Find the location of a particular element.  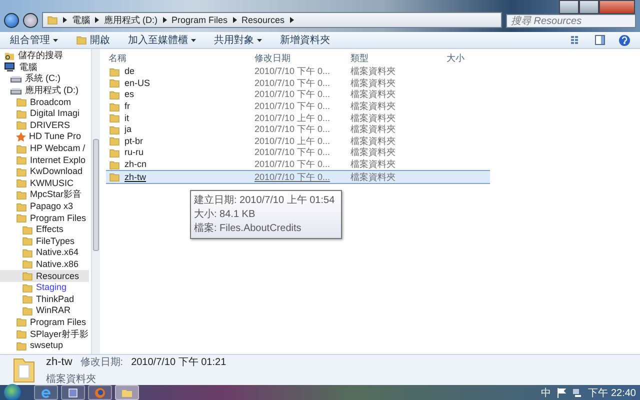

preview-pane-icon is located at coordinates (600, 40).